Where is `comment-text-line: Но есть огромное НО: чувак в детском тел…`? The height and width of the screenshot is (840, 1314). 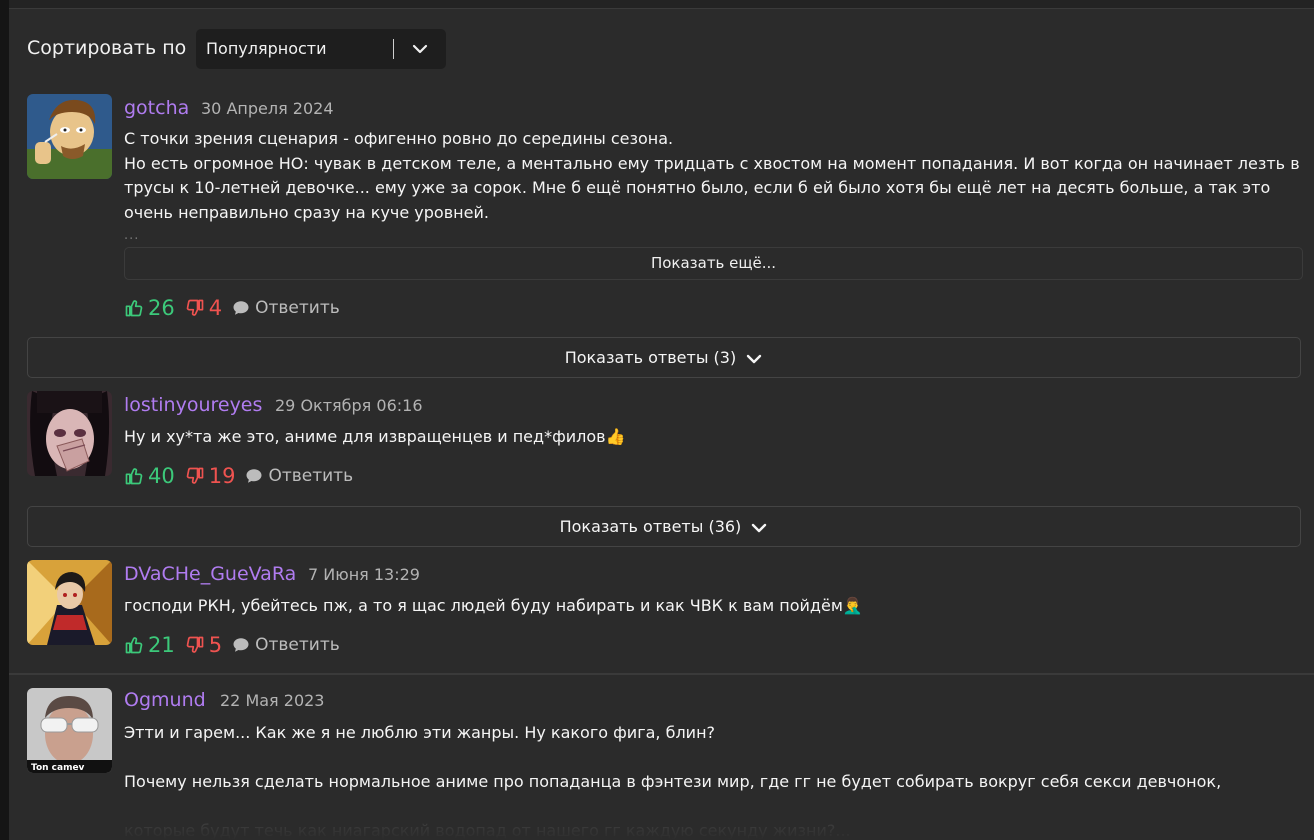 comment-text-line: Но есть огромное НО: чувак в детском тел… is located at coordinates (712, 163).